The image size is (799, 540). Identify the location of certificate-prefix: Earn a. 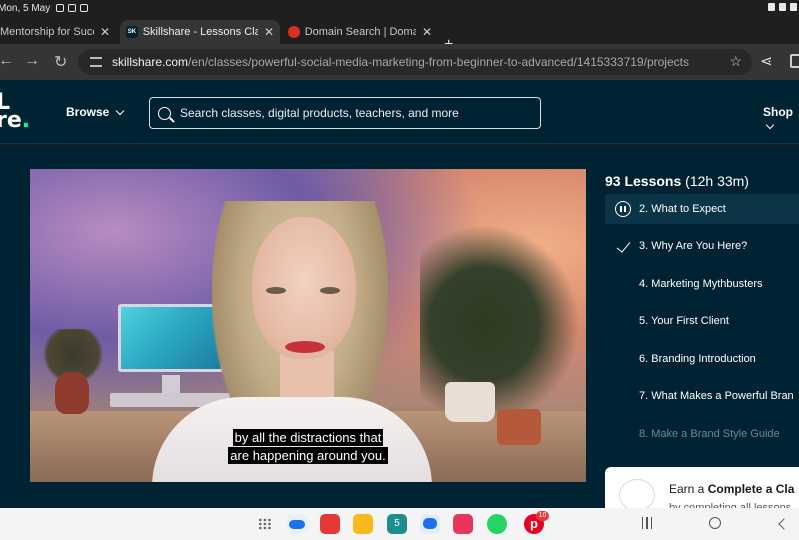
(688, 489).